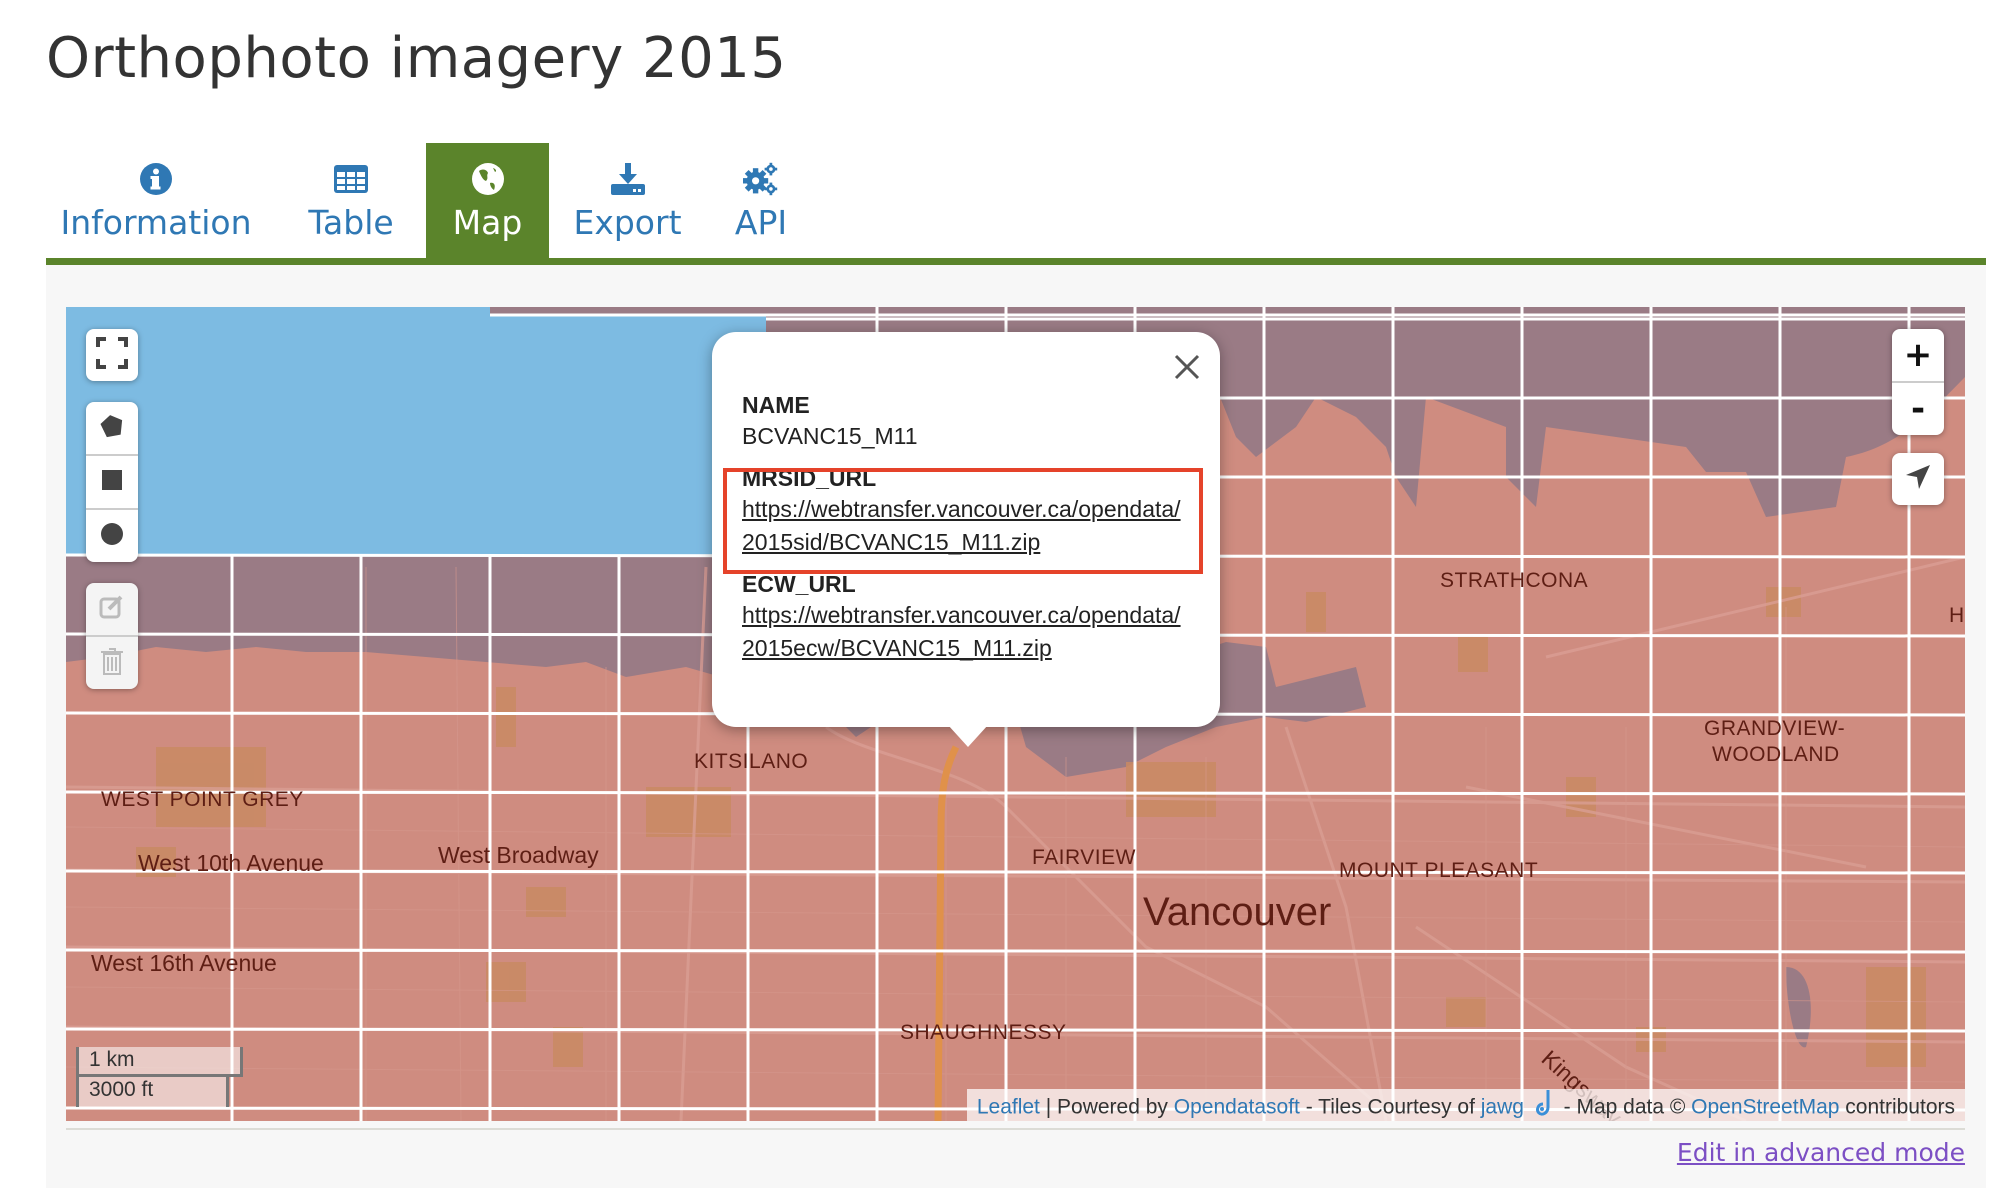 The width and height of the screenshot is (2016, 1188). Describe the element at coordinates (152, 1092) in the screenshot. I see `scale-imperial: 3000 ft` at that location.